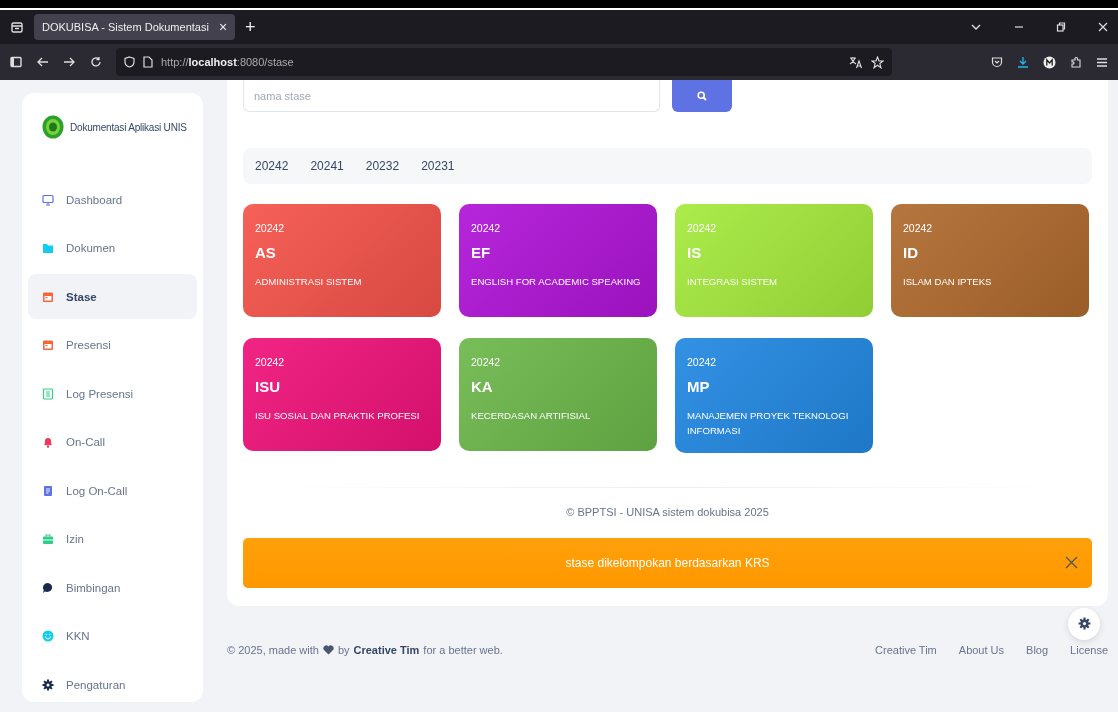 The height and width of the screenshot is (712, 1118). I want to click on sidebar-item: Log Presensi, so click(112, 393).